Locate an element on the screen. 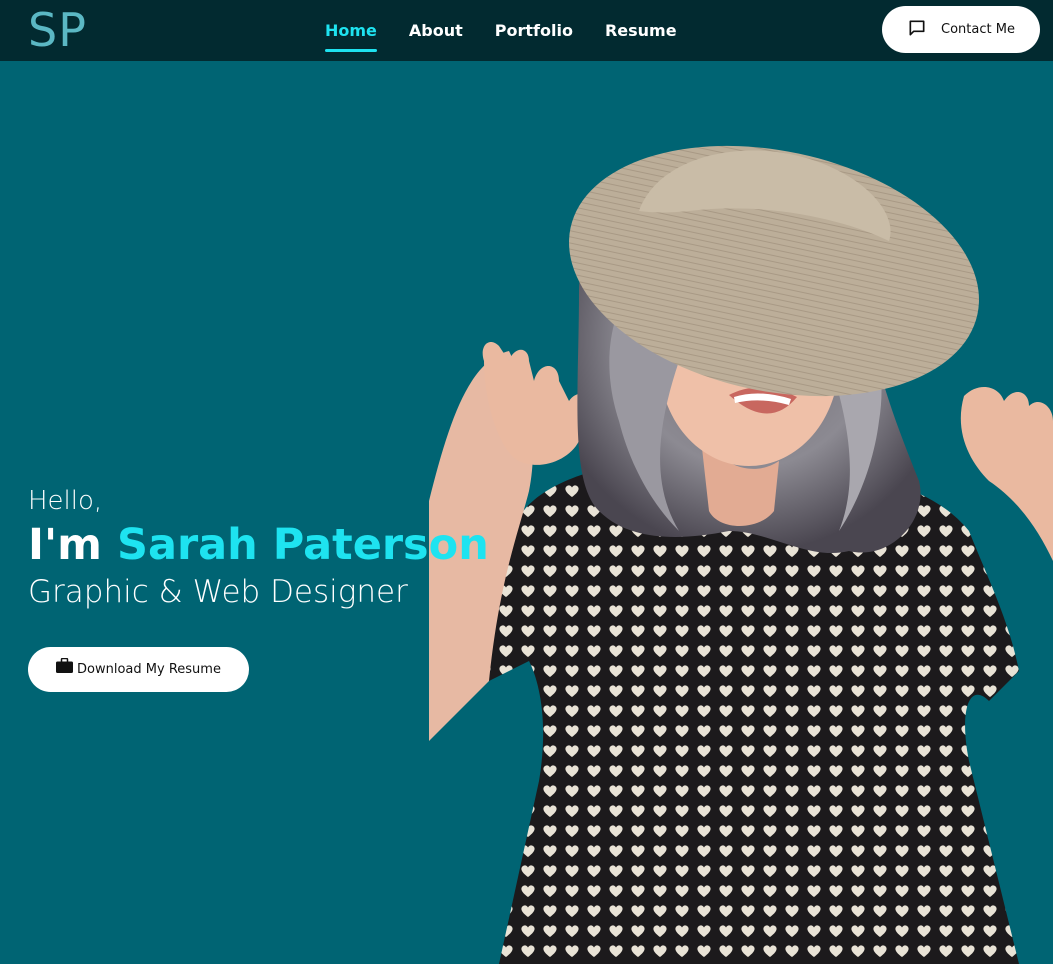 The width and height of the screenshot is (1053, 964). nav-links: Home About Portfolio Resume is located at coordinates (501, 30).